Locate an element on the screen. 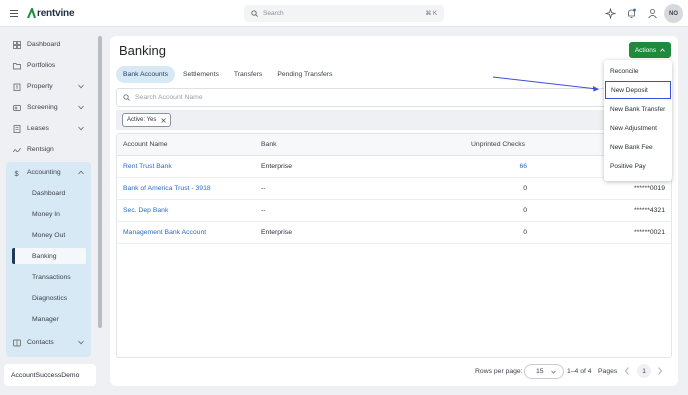  table-row: Sec. Dep Bank -- 0 ******4321 is located at coordinates (394, 211).